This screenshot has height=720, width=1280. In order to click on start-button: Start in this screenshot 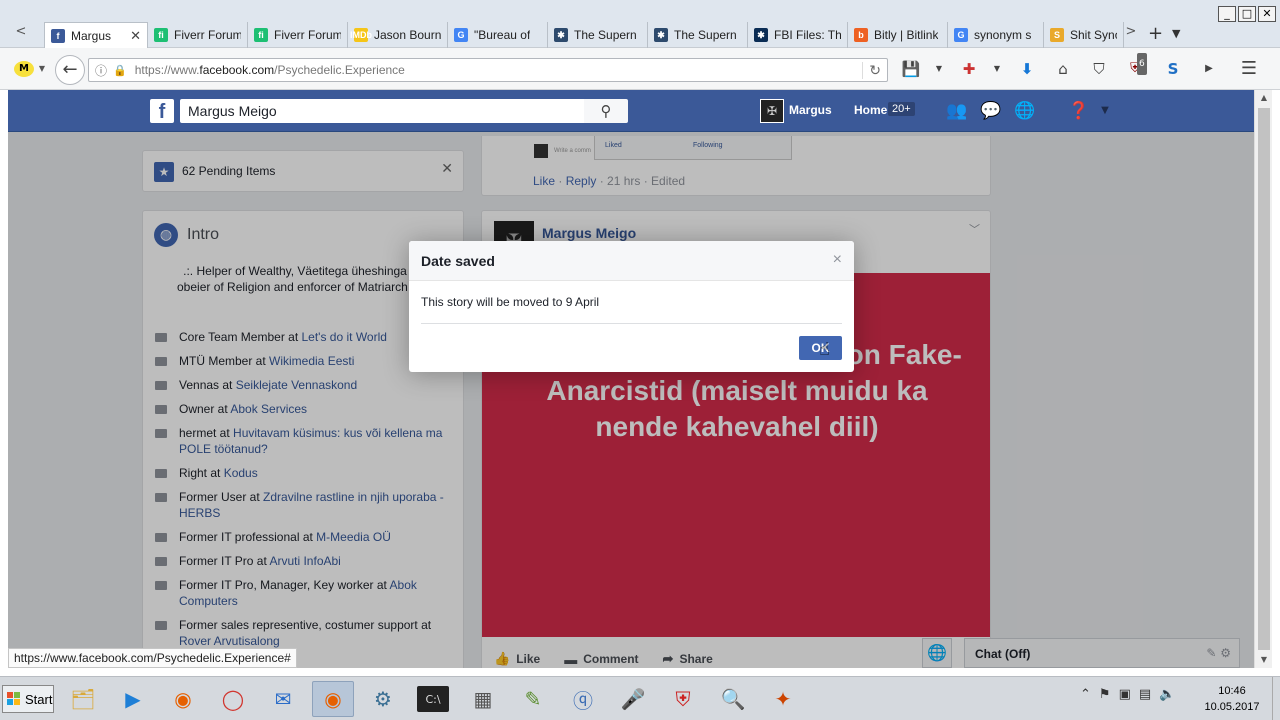, I will do `click(28, 699)`.